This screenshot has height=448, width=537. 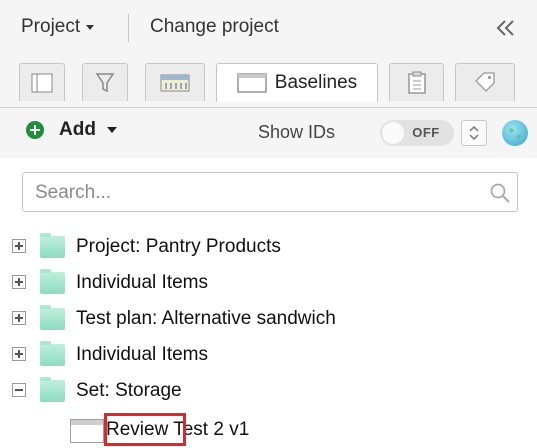 I want to click on list-panel-icon, so click(x=42, y=82).